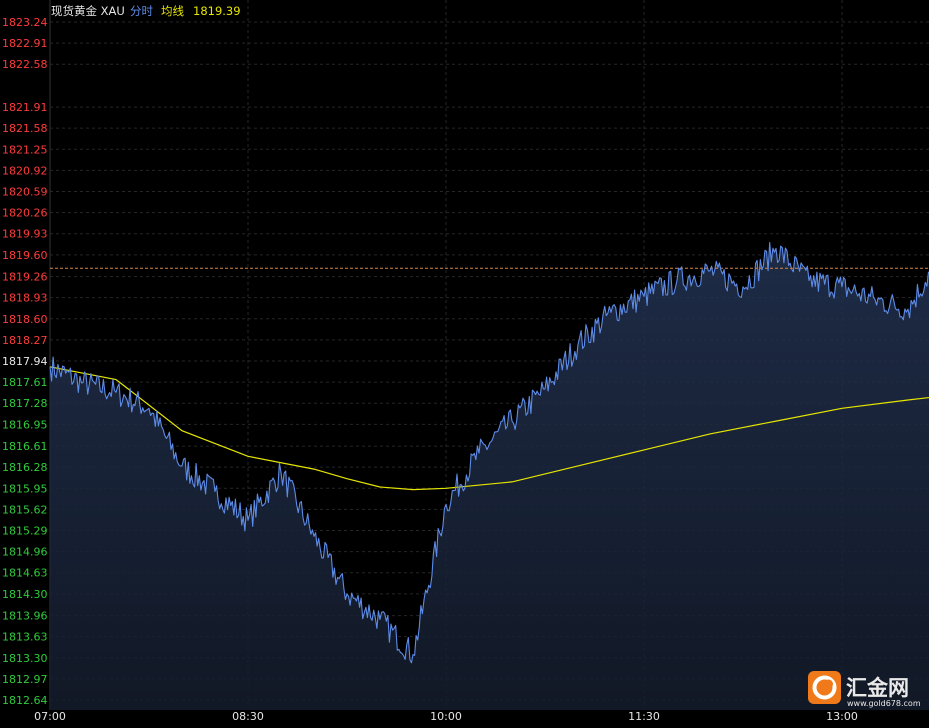 The width and height of the screenshot is (929, 728). What do you see at coordinates (25, 488) in the screenshot?
I see `y-tick-label: 1815.95` at bounding box center [25, 488].